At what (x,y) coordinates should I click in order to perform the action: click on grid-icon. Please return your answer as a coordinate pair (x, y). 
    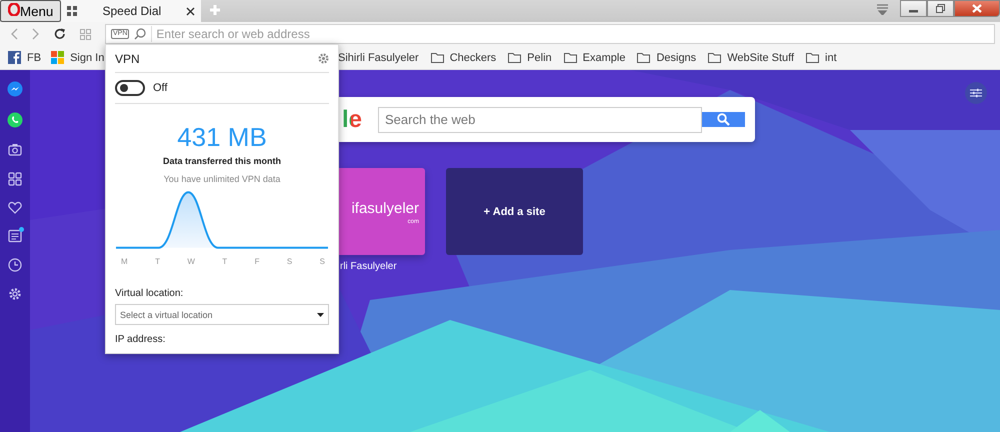
    Looking at the image, I should click on (15, 179).